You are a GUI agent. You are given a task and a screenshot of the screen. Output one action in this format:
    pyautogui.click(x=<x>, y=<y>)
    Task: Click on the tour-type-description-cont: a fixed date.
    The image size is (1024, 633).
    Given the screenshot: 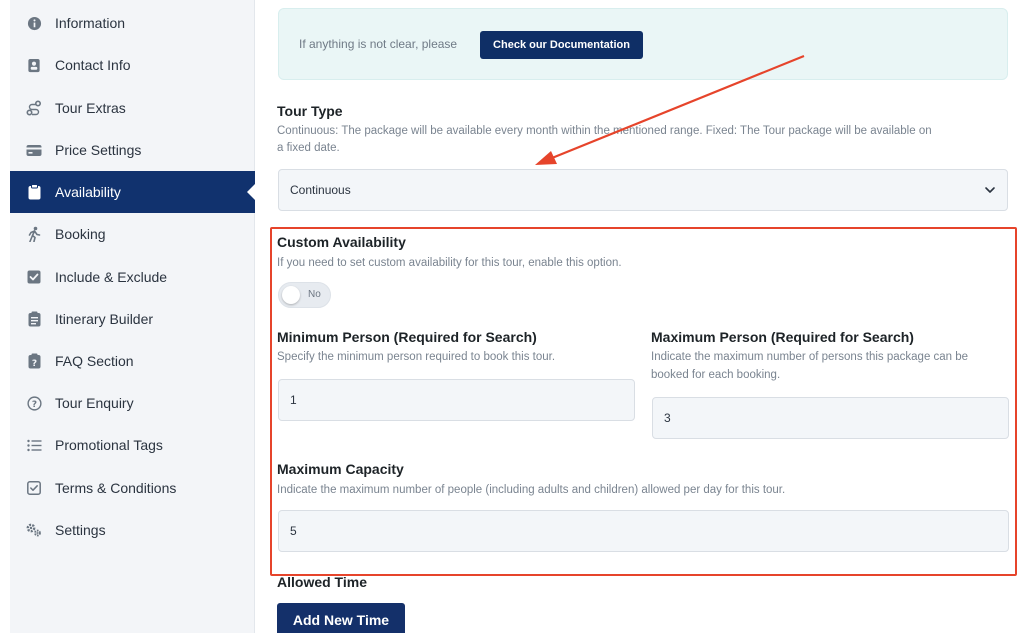 What is the action you would take?
    pyautogui.click(x=308, y=148)
    